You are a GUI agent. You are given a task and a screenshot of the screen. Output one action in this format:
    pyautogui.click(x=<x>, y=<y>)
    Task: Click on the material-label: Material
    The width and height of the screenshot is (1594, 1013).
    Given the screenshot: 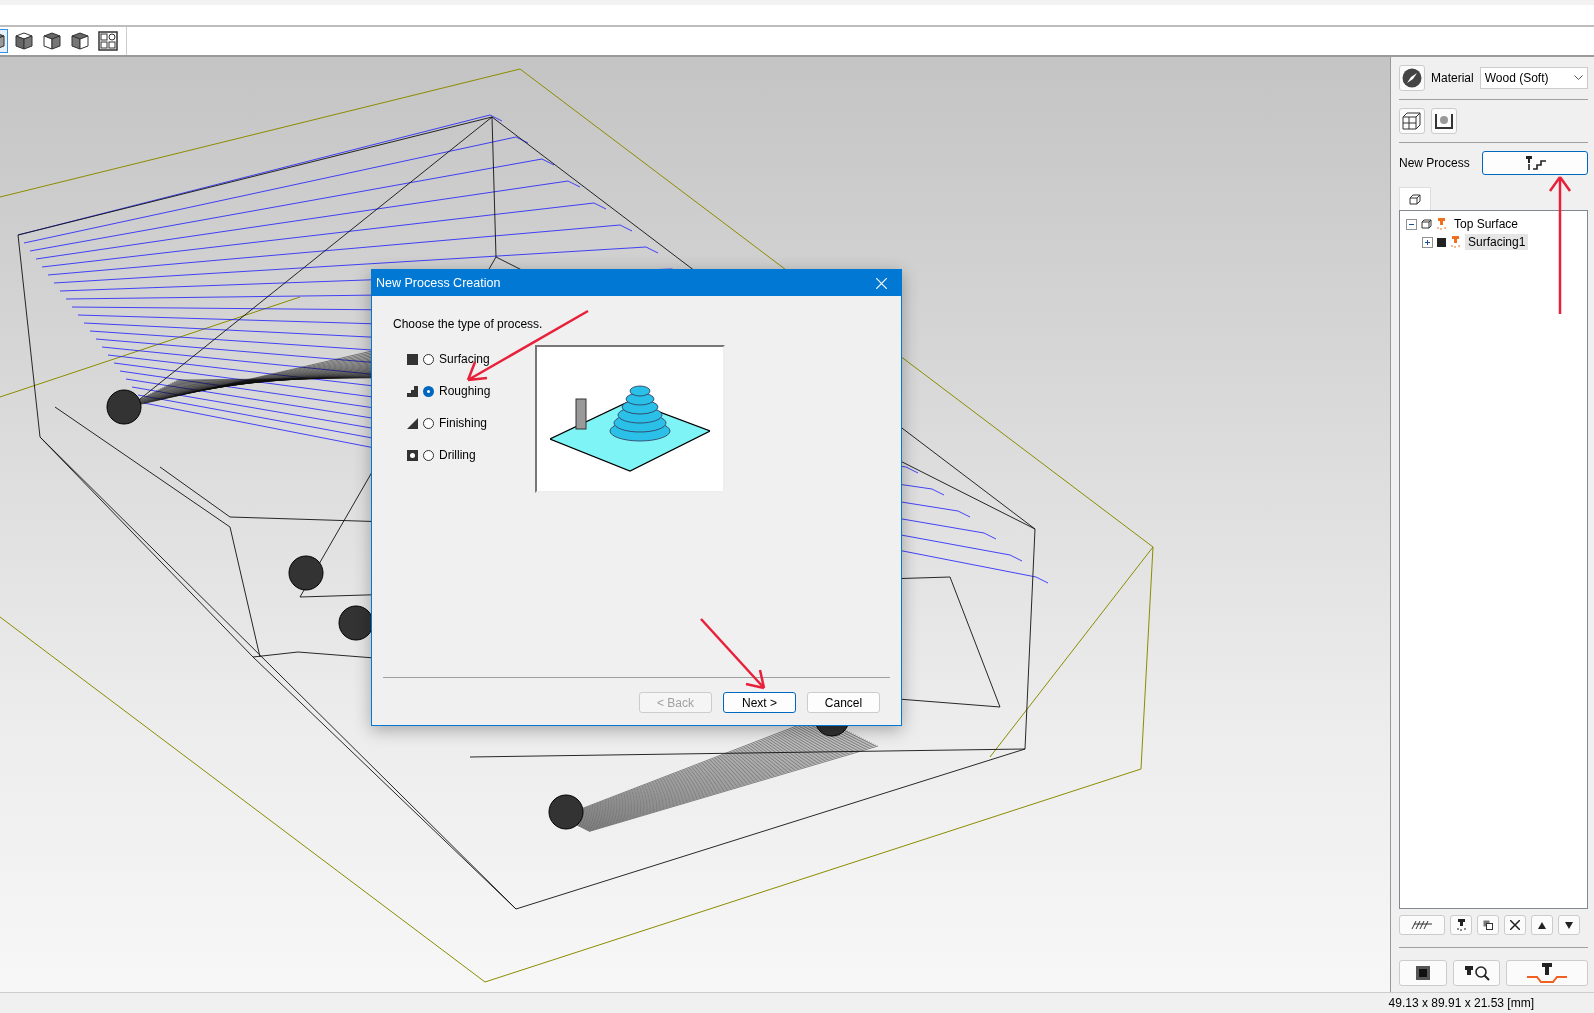 What is the action you would take?
    pyautogui.click(x=1452, y=78)
    